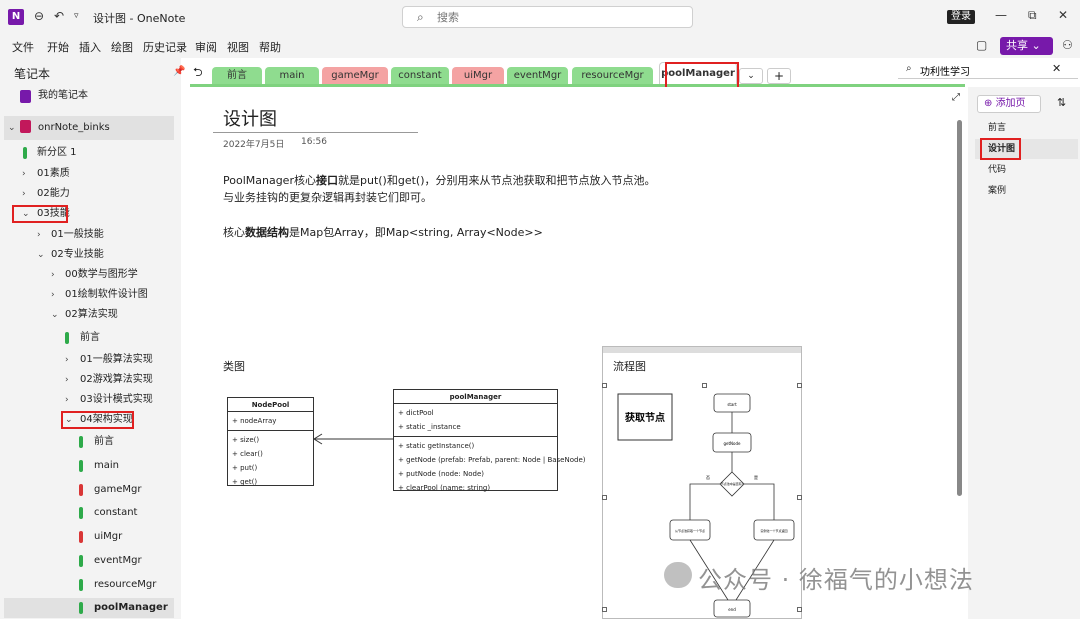 Image resolution: width=1080 pixels, height=619 pixels. I want to click on restore-icon: ⧉, so click(1032, 15).